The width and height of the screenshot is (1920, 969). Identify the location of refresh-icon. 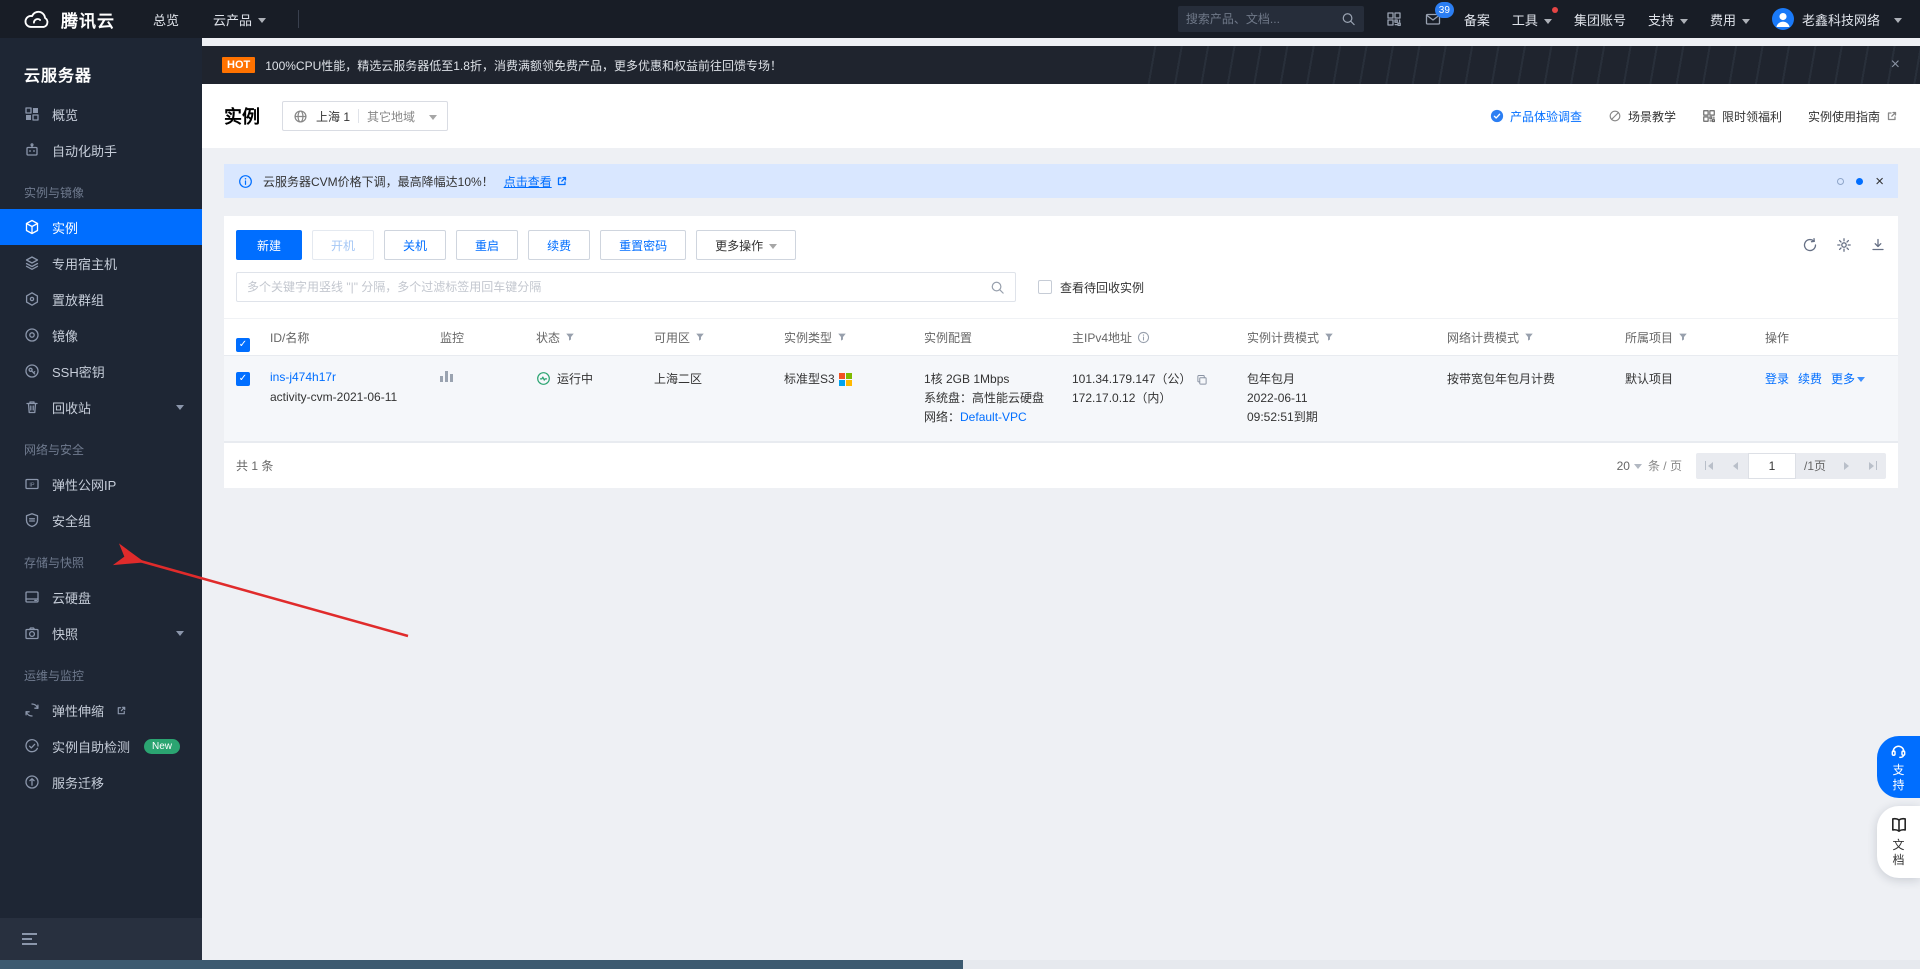
(1810, 245).